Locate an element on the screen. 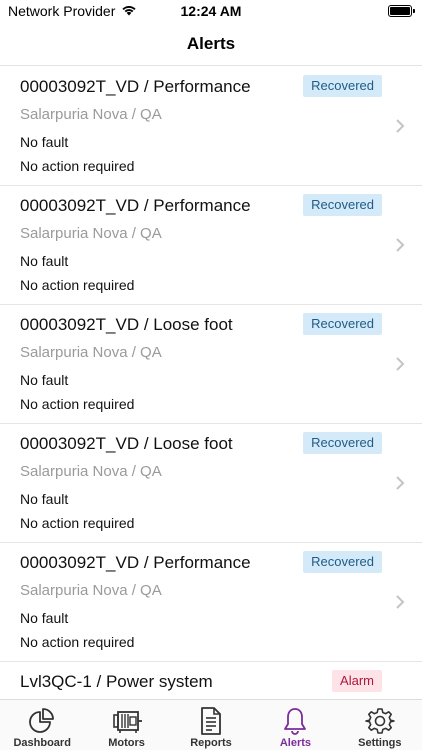  tab-bar: Dashboard Motors Reports Alerts Settings is located at coordinates (211, 724).